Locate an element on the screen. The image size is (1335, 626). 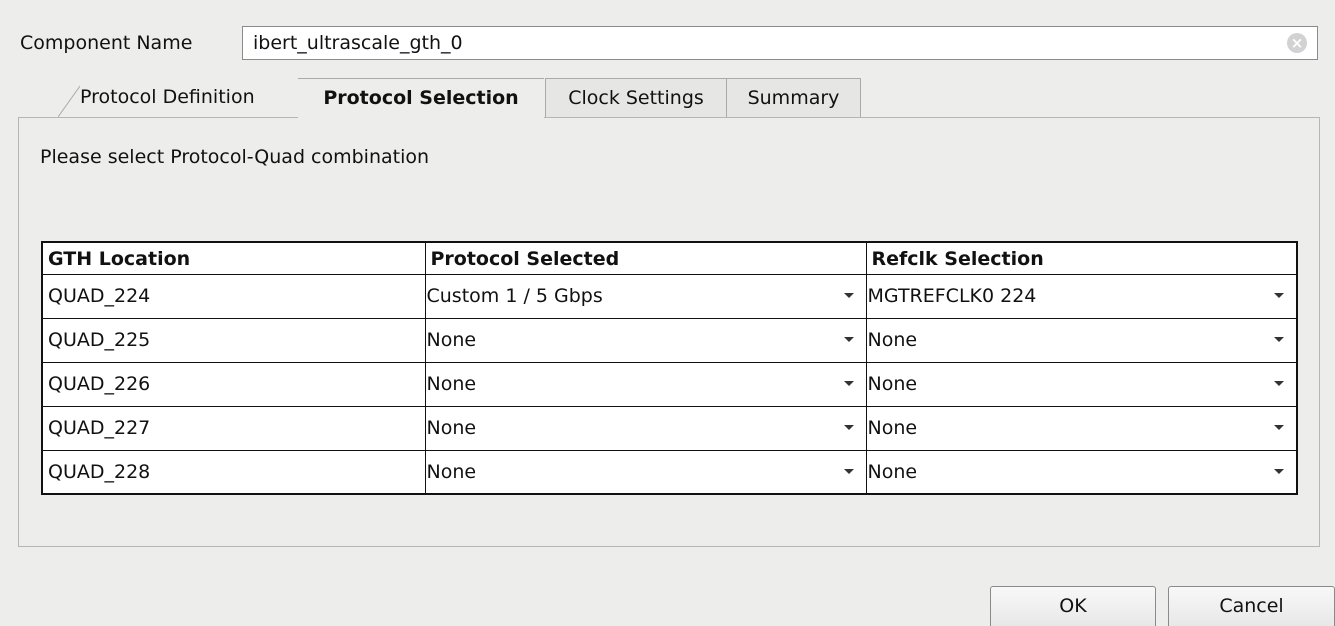
tab-protocol-definition: Protocol Definition is located at coordinates (178, 98).